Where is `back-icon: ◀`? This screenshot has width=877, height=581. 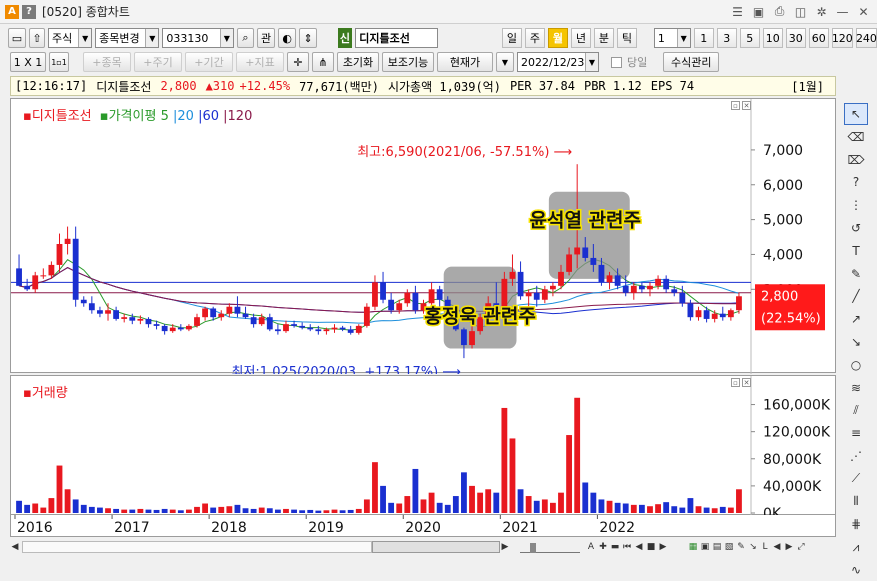
back-icon: ◀ is located at coordinates (777, 547).